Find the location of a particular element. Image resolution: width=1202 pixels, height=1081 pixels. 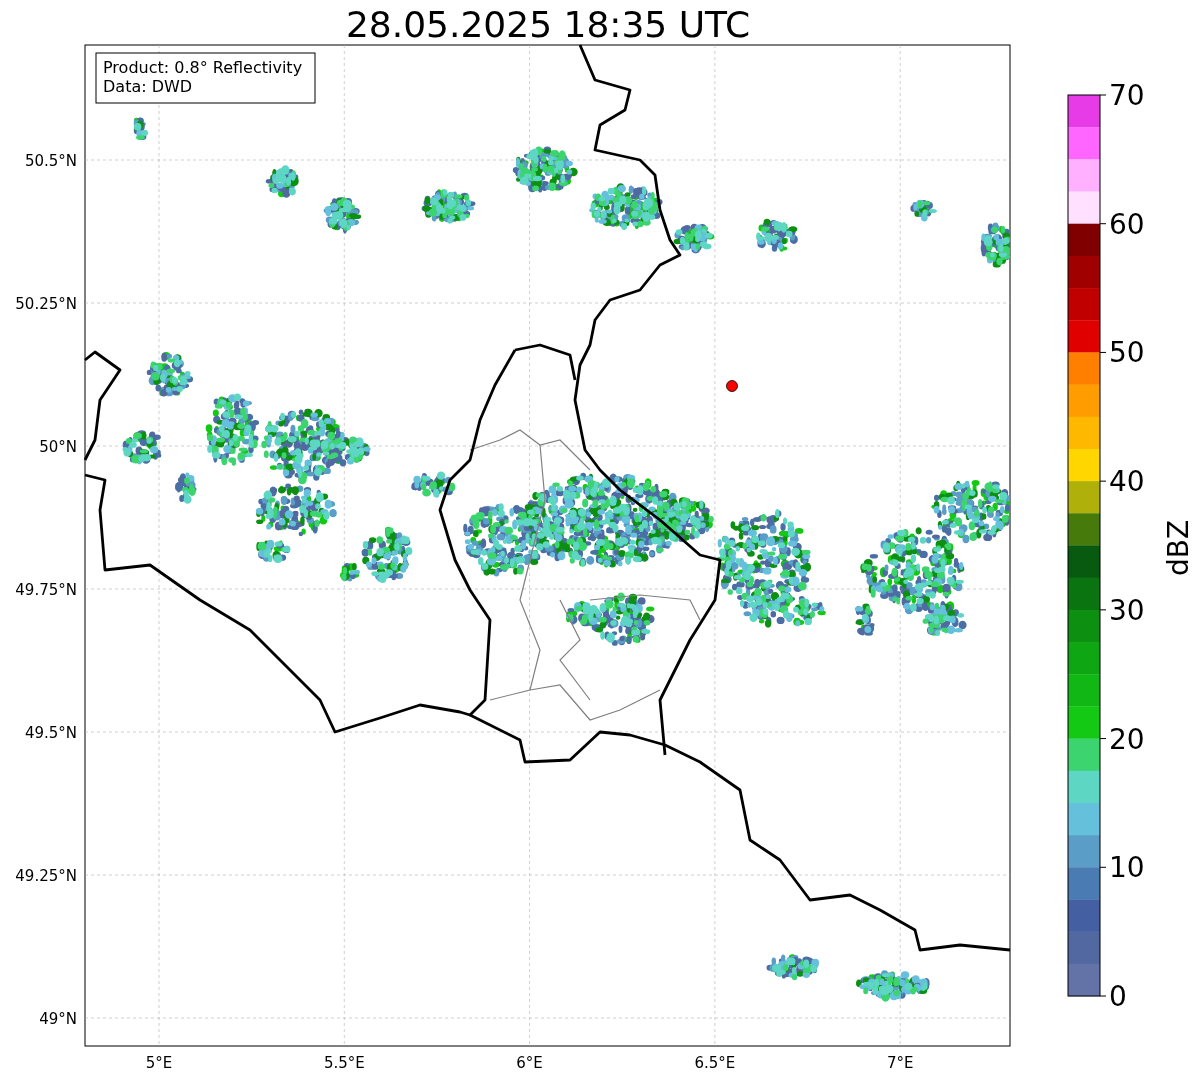

chart-title: 28.05.2025 18:35 UTC is located at coordinates (548, 24).